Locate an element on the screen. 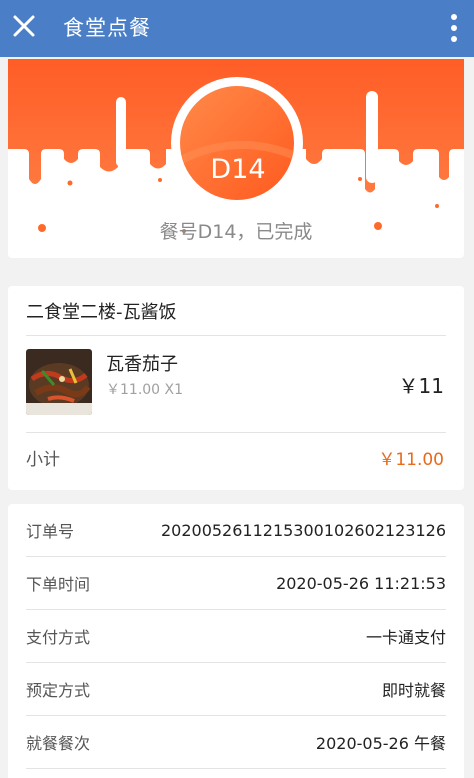 This screenshot has height=778, width=474. detail-row-meal-session: 就餐餐次 2020-05-26 午餐 is located at coordinates (236, 742).